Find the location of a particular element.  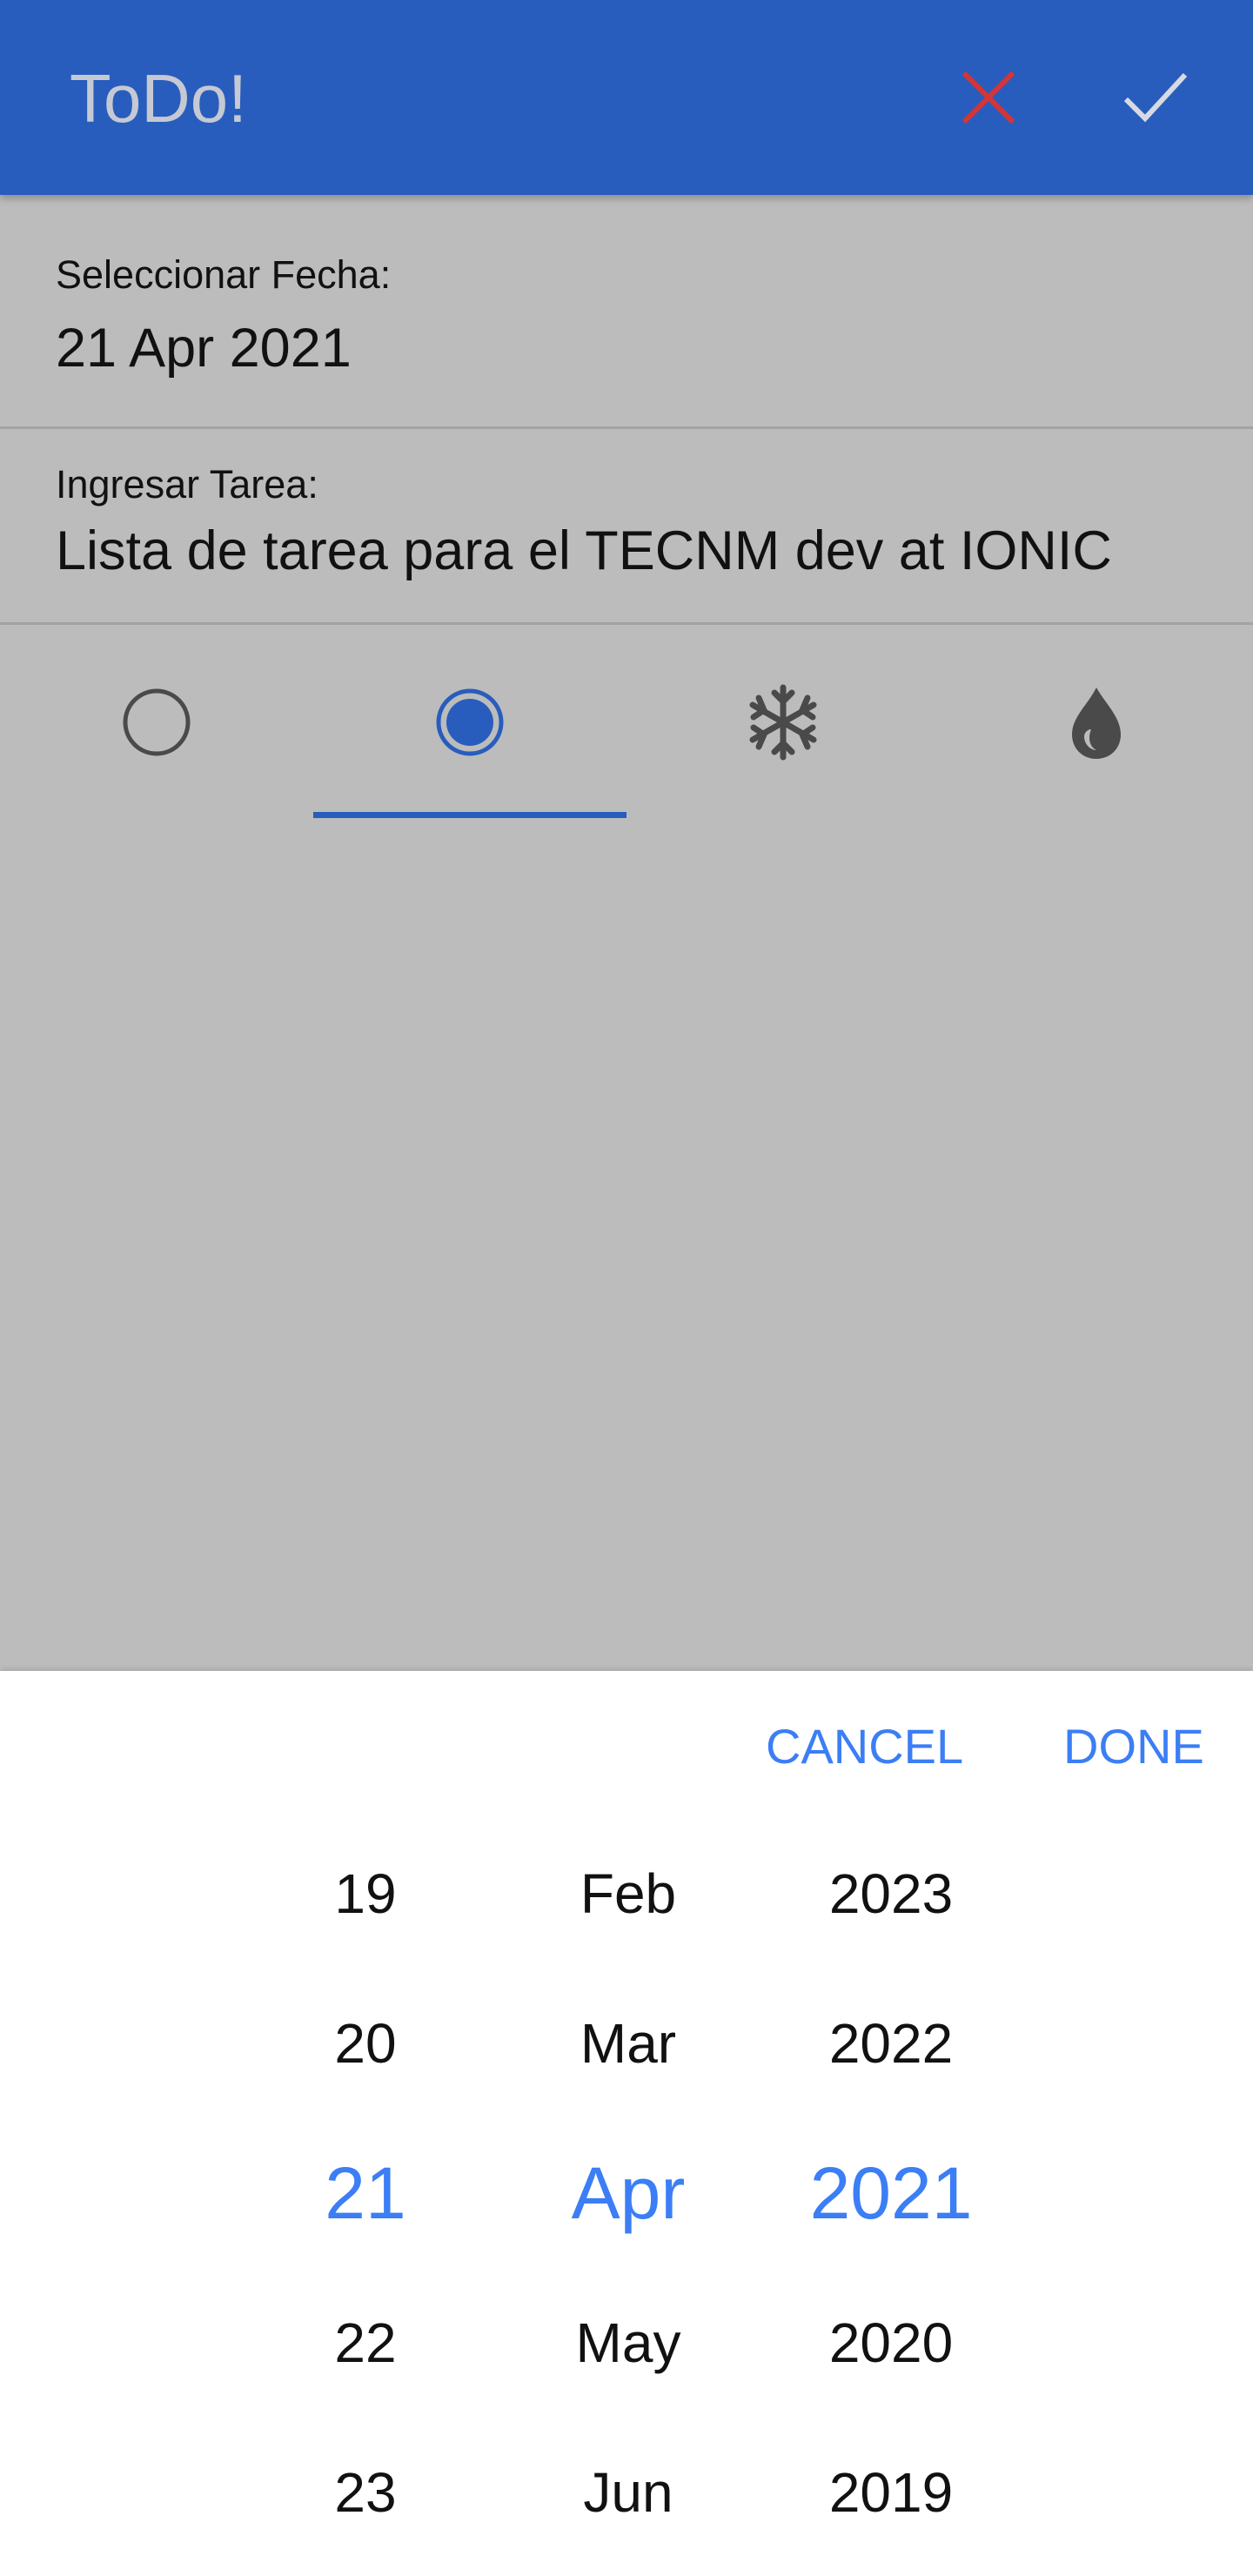

segment-hot is located at coordinates (1096, 722).